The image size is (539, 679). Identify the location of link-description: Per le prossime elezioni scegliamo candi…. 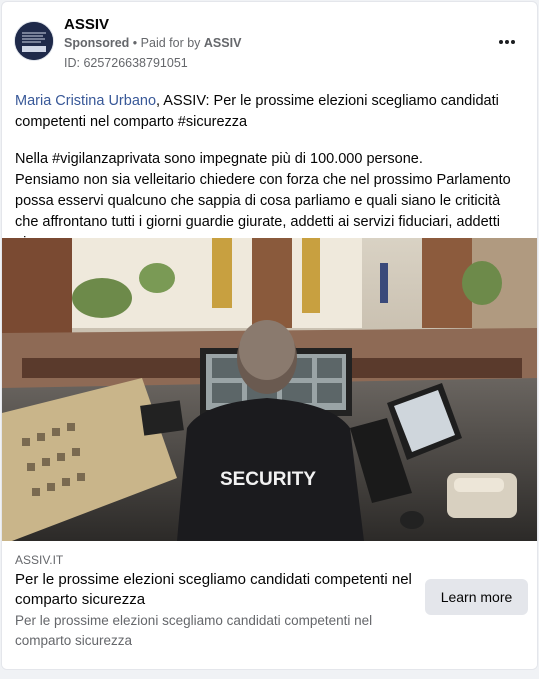
(194, 630).